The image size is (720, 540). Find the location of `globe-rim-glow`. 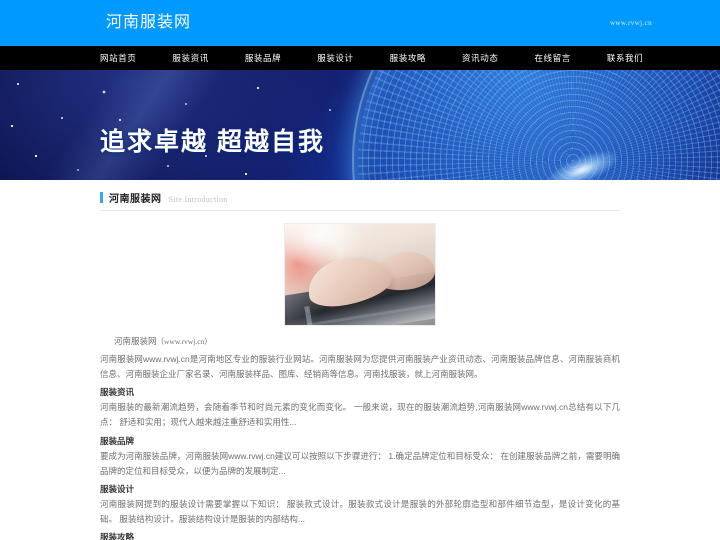

globe-rim-glow is located at coordinates (536, 125).